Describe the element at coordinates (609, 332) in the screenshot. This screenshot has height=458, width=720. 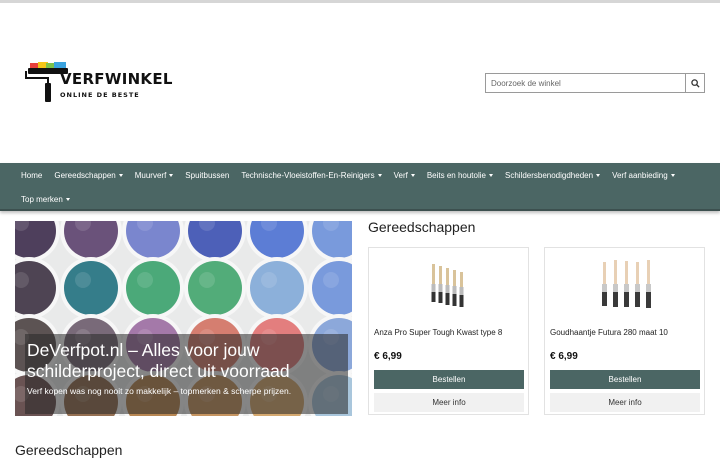
I see `product-name: Goudhaantje Futura 280 maat 10` at that location.